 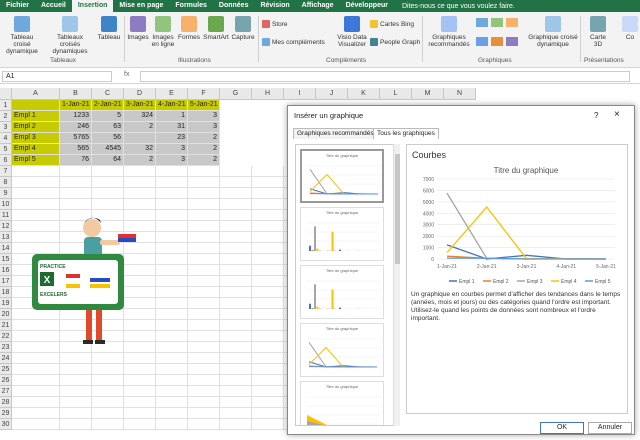 I want to click on chart-thumbnail-1: Titre du graphique, so click(x=342, y=176).